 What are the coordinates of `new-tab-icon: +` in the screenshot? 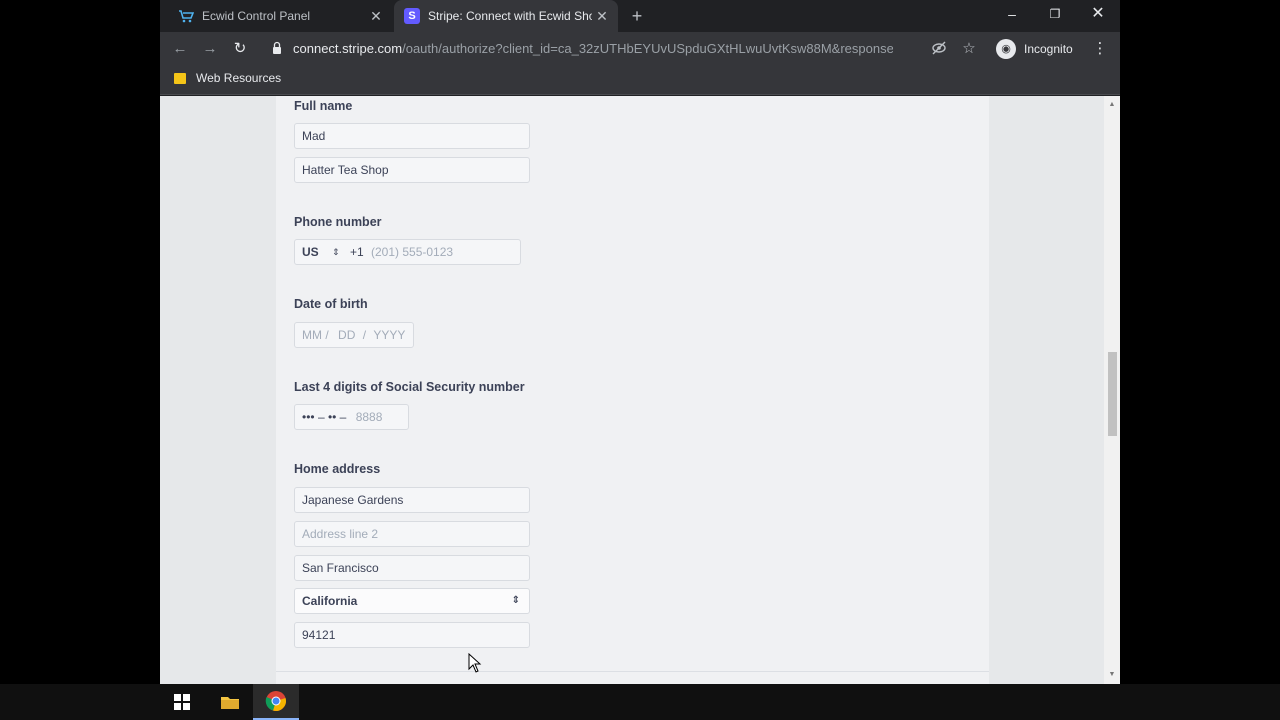 It's located at (637, 16).